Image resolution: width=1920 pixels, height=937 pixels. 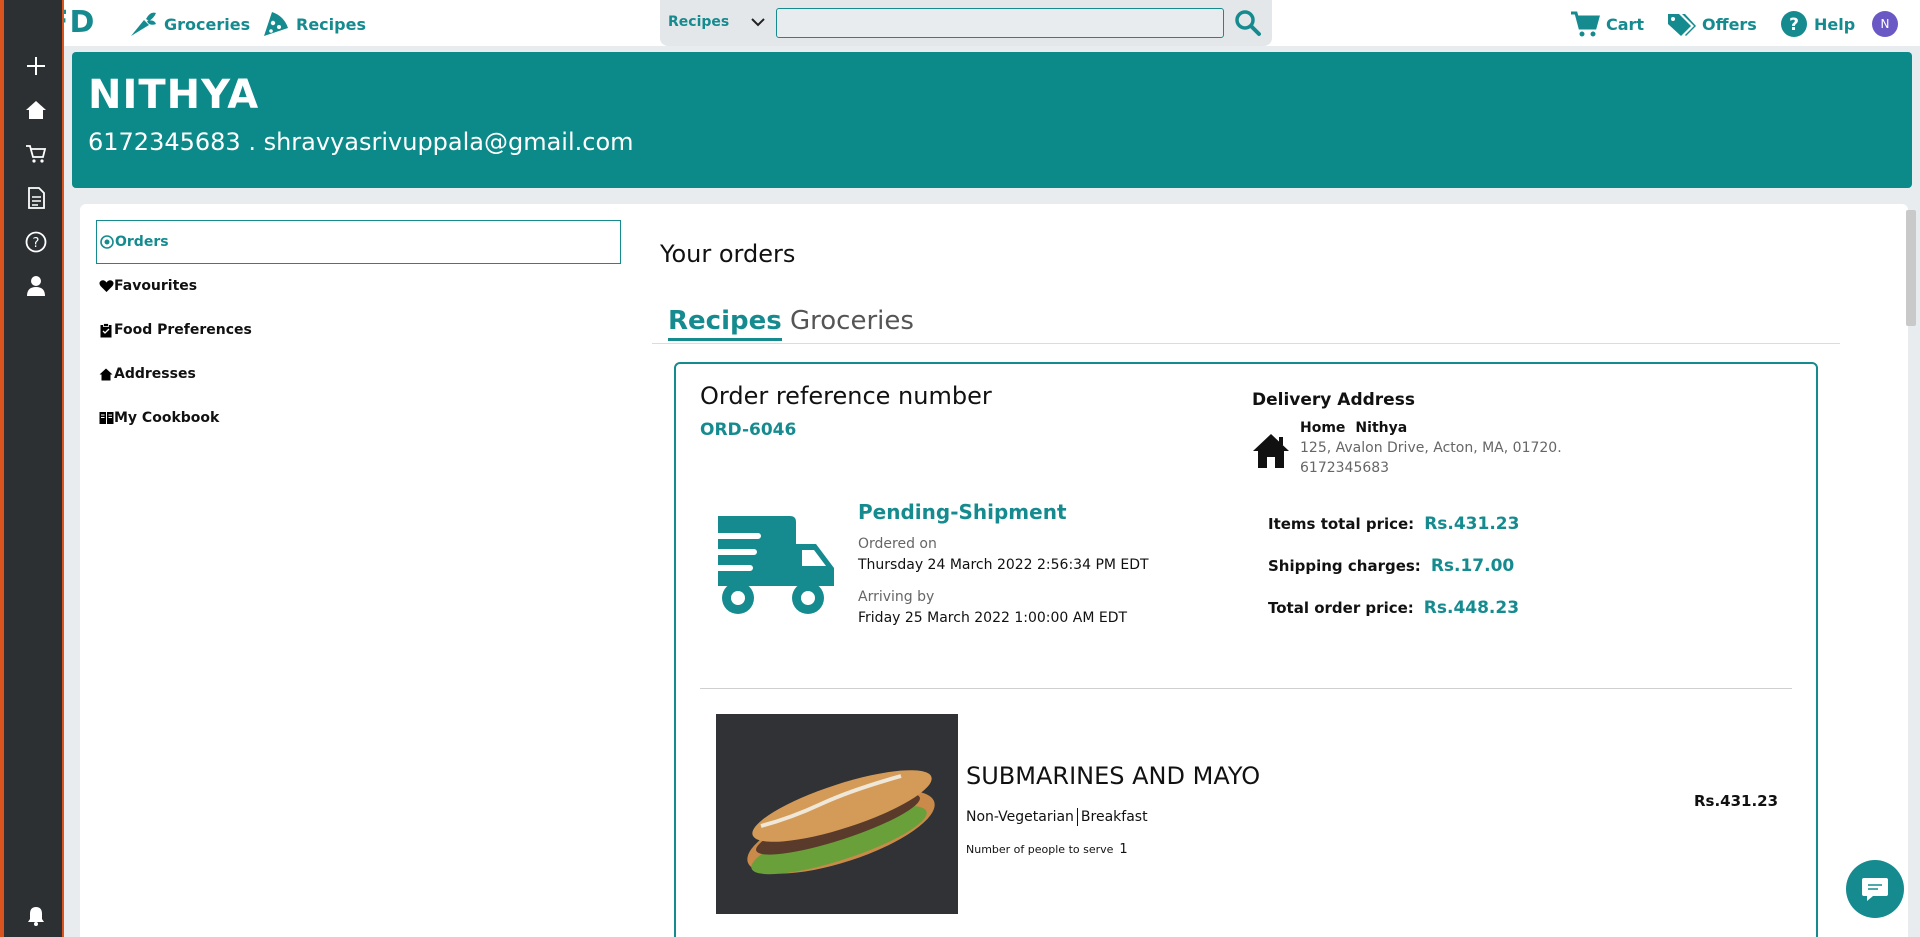 I want to click on sidebar-add-button, so click(x=36, y=66).